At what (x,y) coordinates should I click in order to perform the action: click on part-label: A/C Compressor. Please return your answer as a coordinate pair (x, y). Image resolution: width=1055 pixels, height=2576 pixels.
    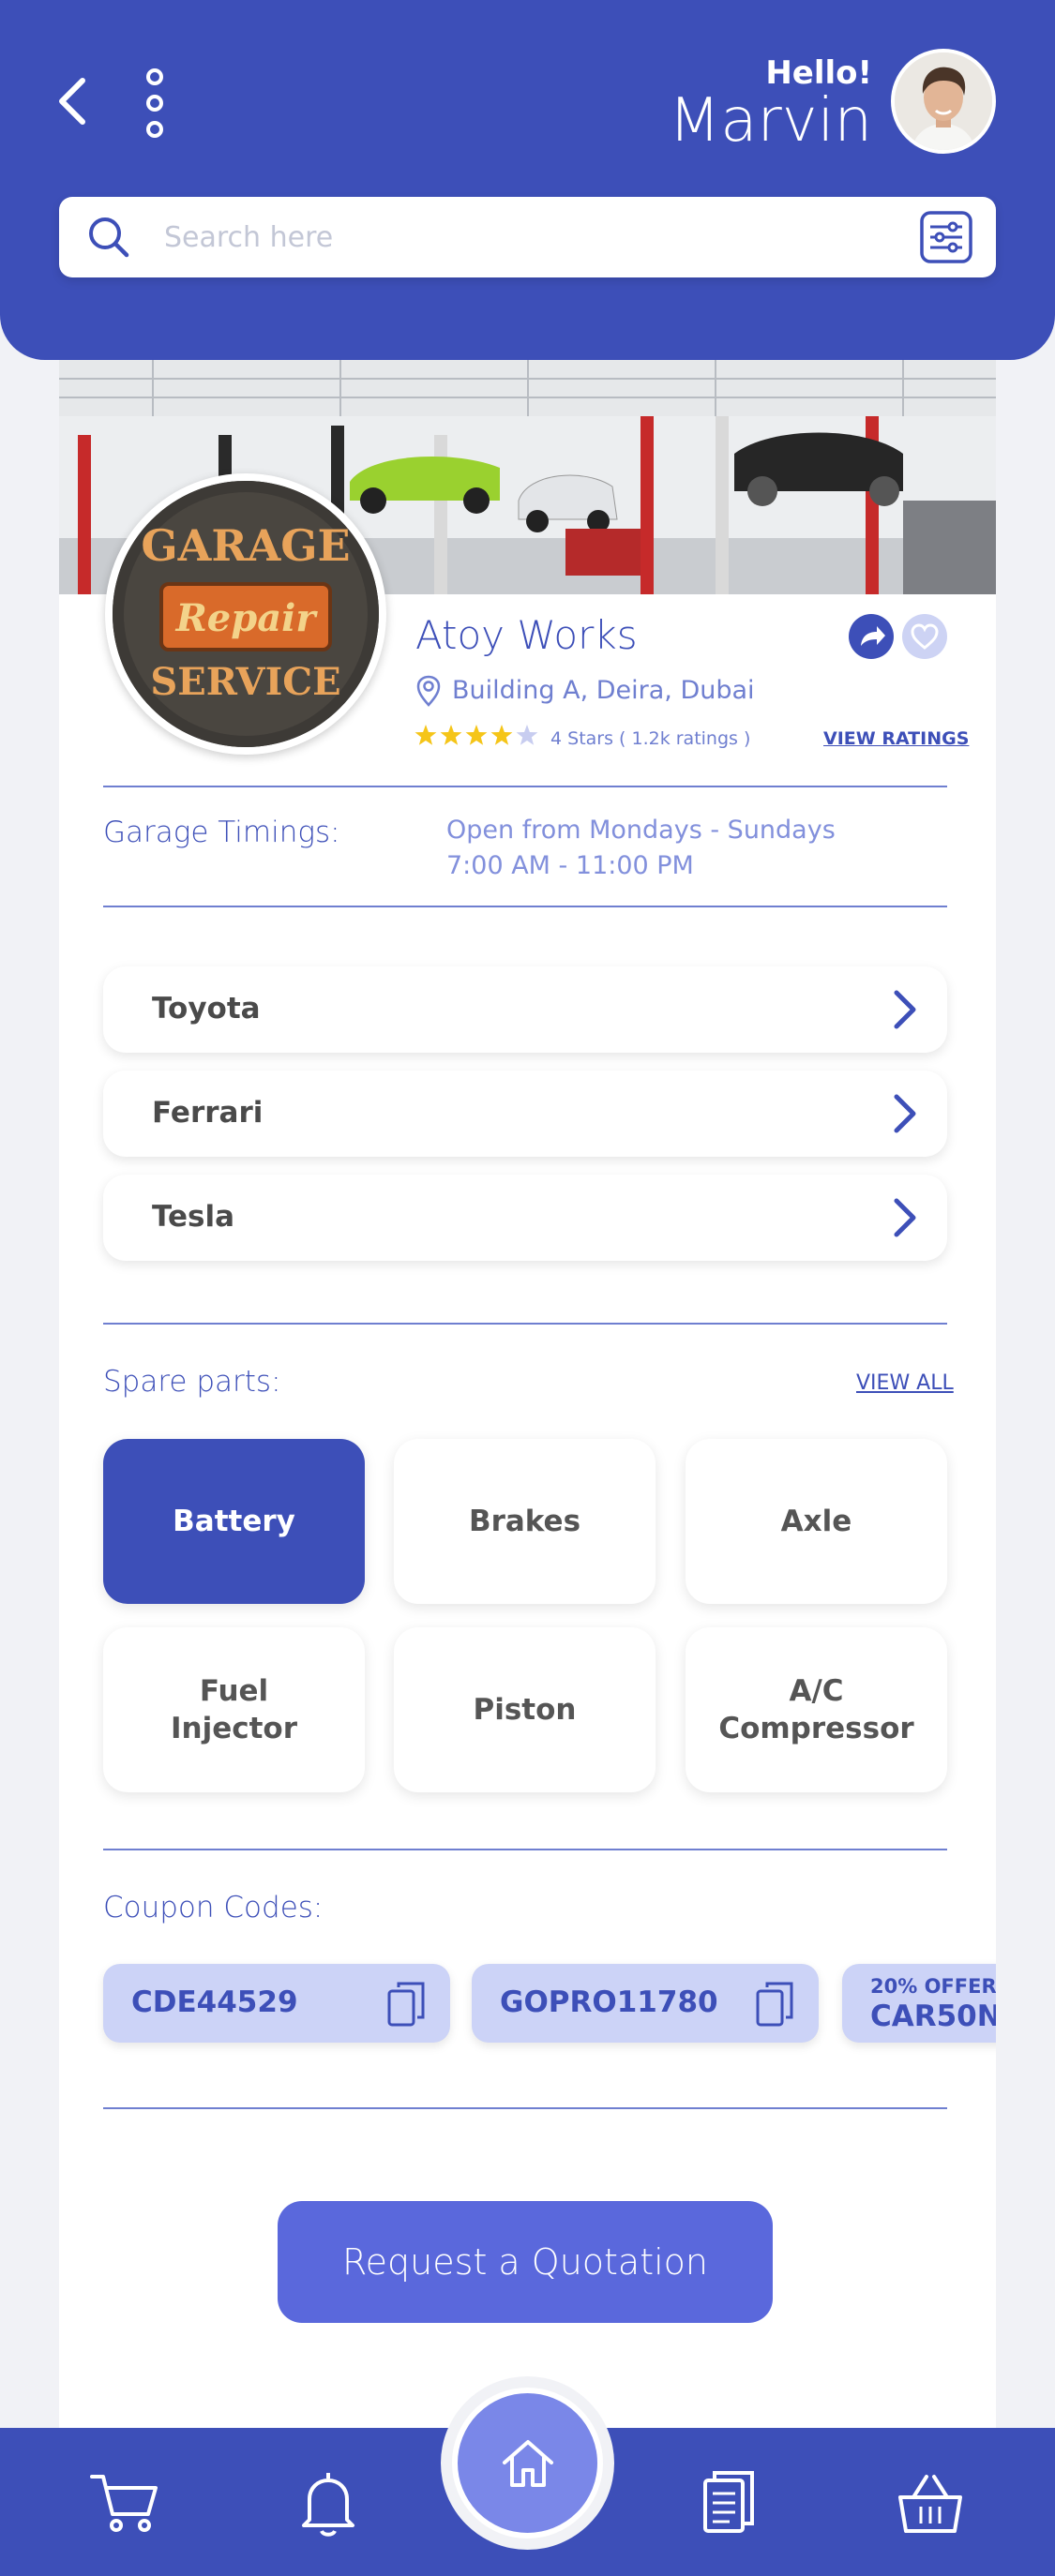
    Looking at the image, I should click on (816, 1710).